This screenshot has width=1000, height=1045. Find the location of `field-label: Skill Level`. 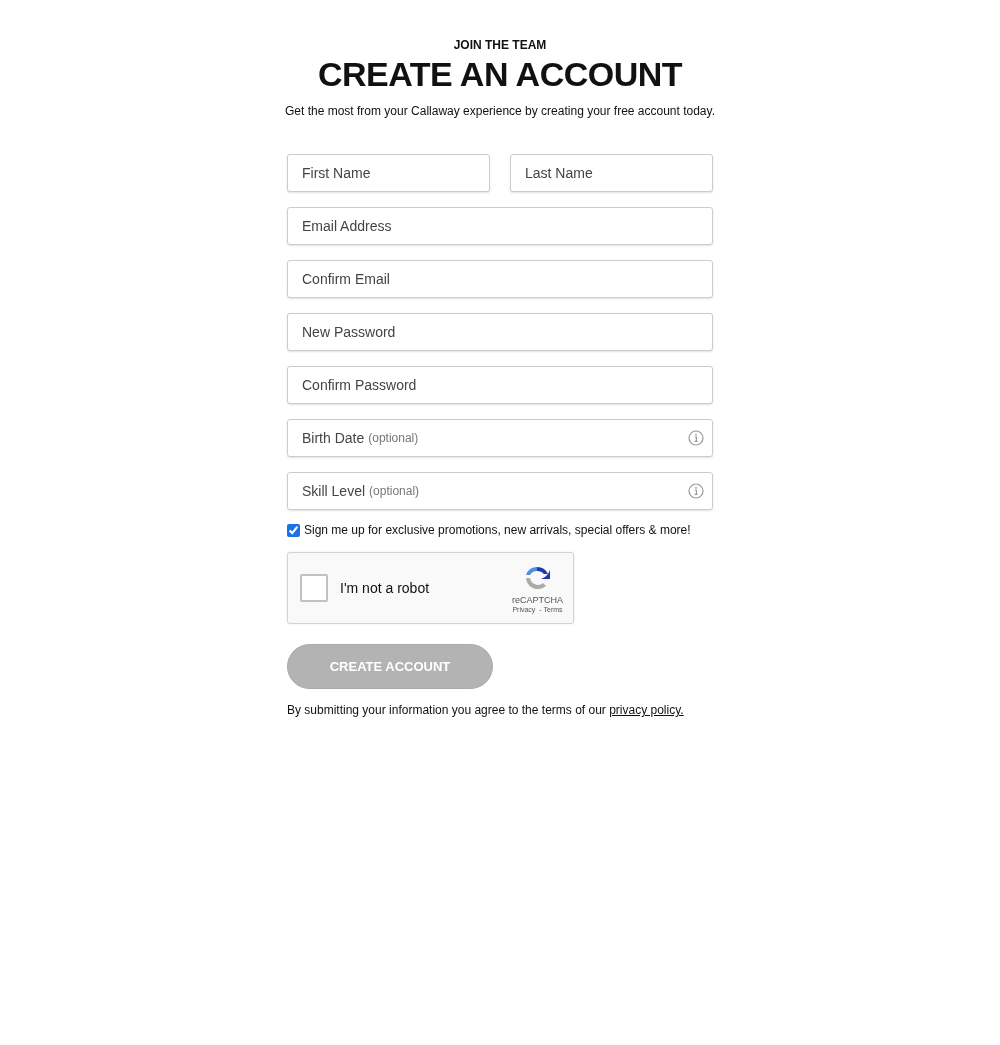

field-label: Skill Level is located at coordinates (334, 491).